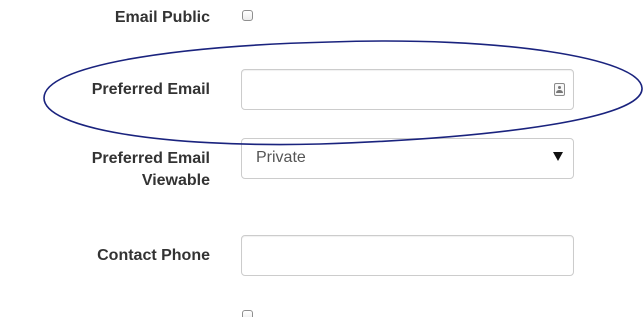 Image resolution: width=643 pixels, height=317 pixels. Describe the element at coordinates (281, 157) in the screenshot. I see `select-value: Private` at that location.